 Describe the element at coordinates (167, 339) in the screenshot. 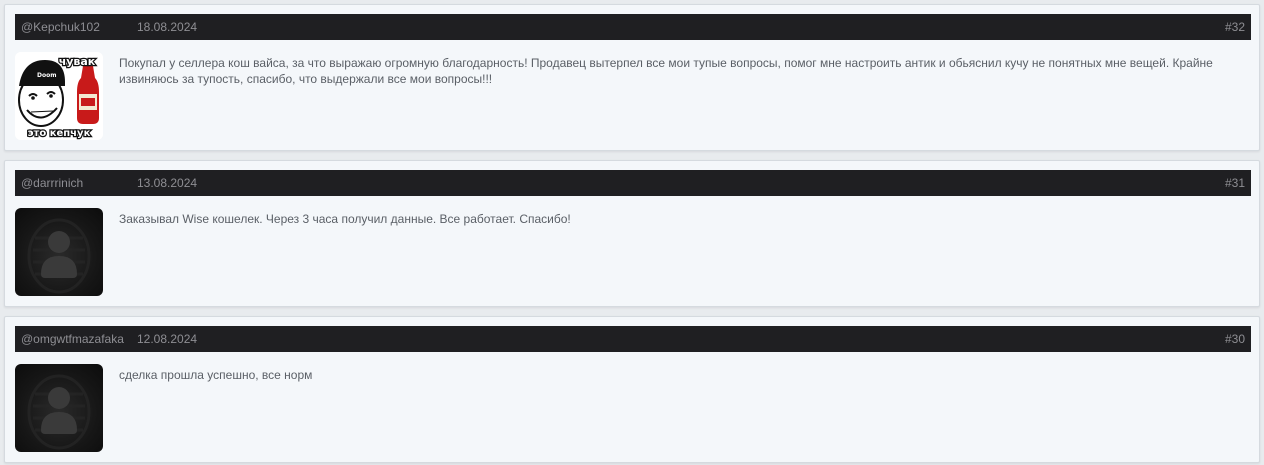

I see `review-date: 12.08.2024` at that location.